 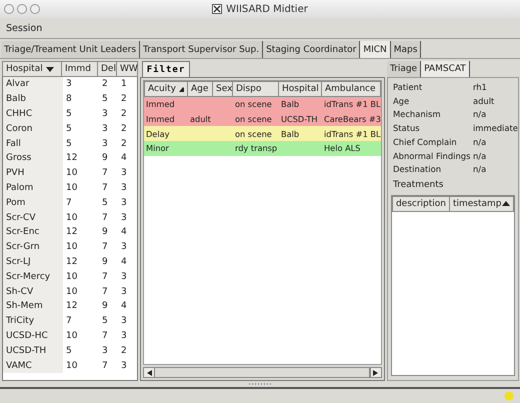 I want to click on tab: Transport Supervisor Sup., so click(x=202, y=49).